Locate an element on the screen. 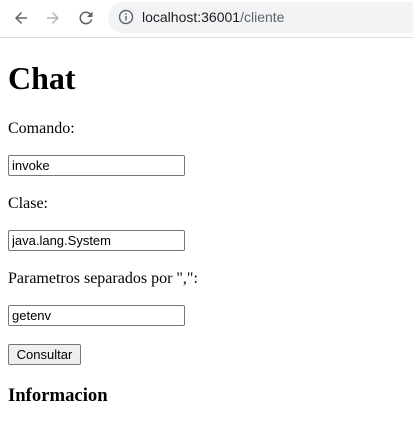 The height and width of the screenshot is (429, 413). url-text: localhost:36001/cliente is located at coordinates (213, 17).